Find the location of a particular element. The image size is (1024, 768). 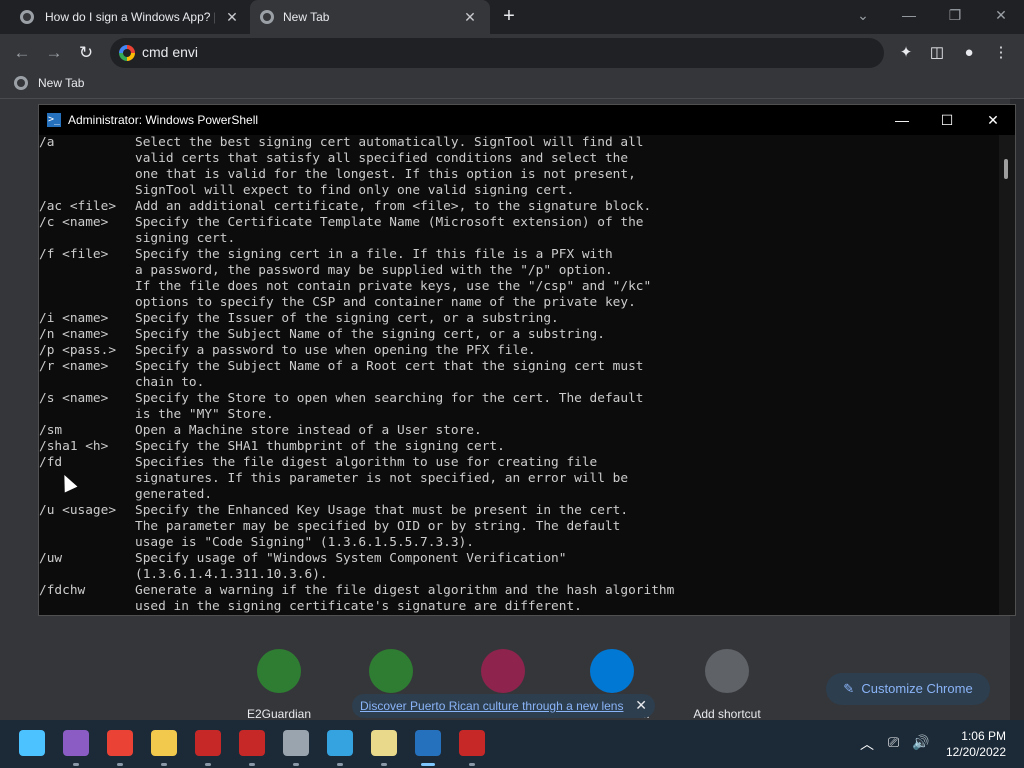

side-panel-icon: ◫ is located at coordinates (937, 53).